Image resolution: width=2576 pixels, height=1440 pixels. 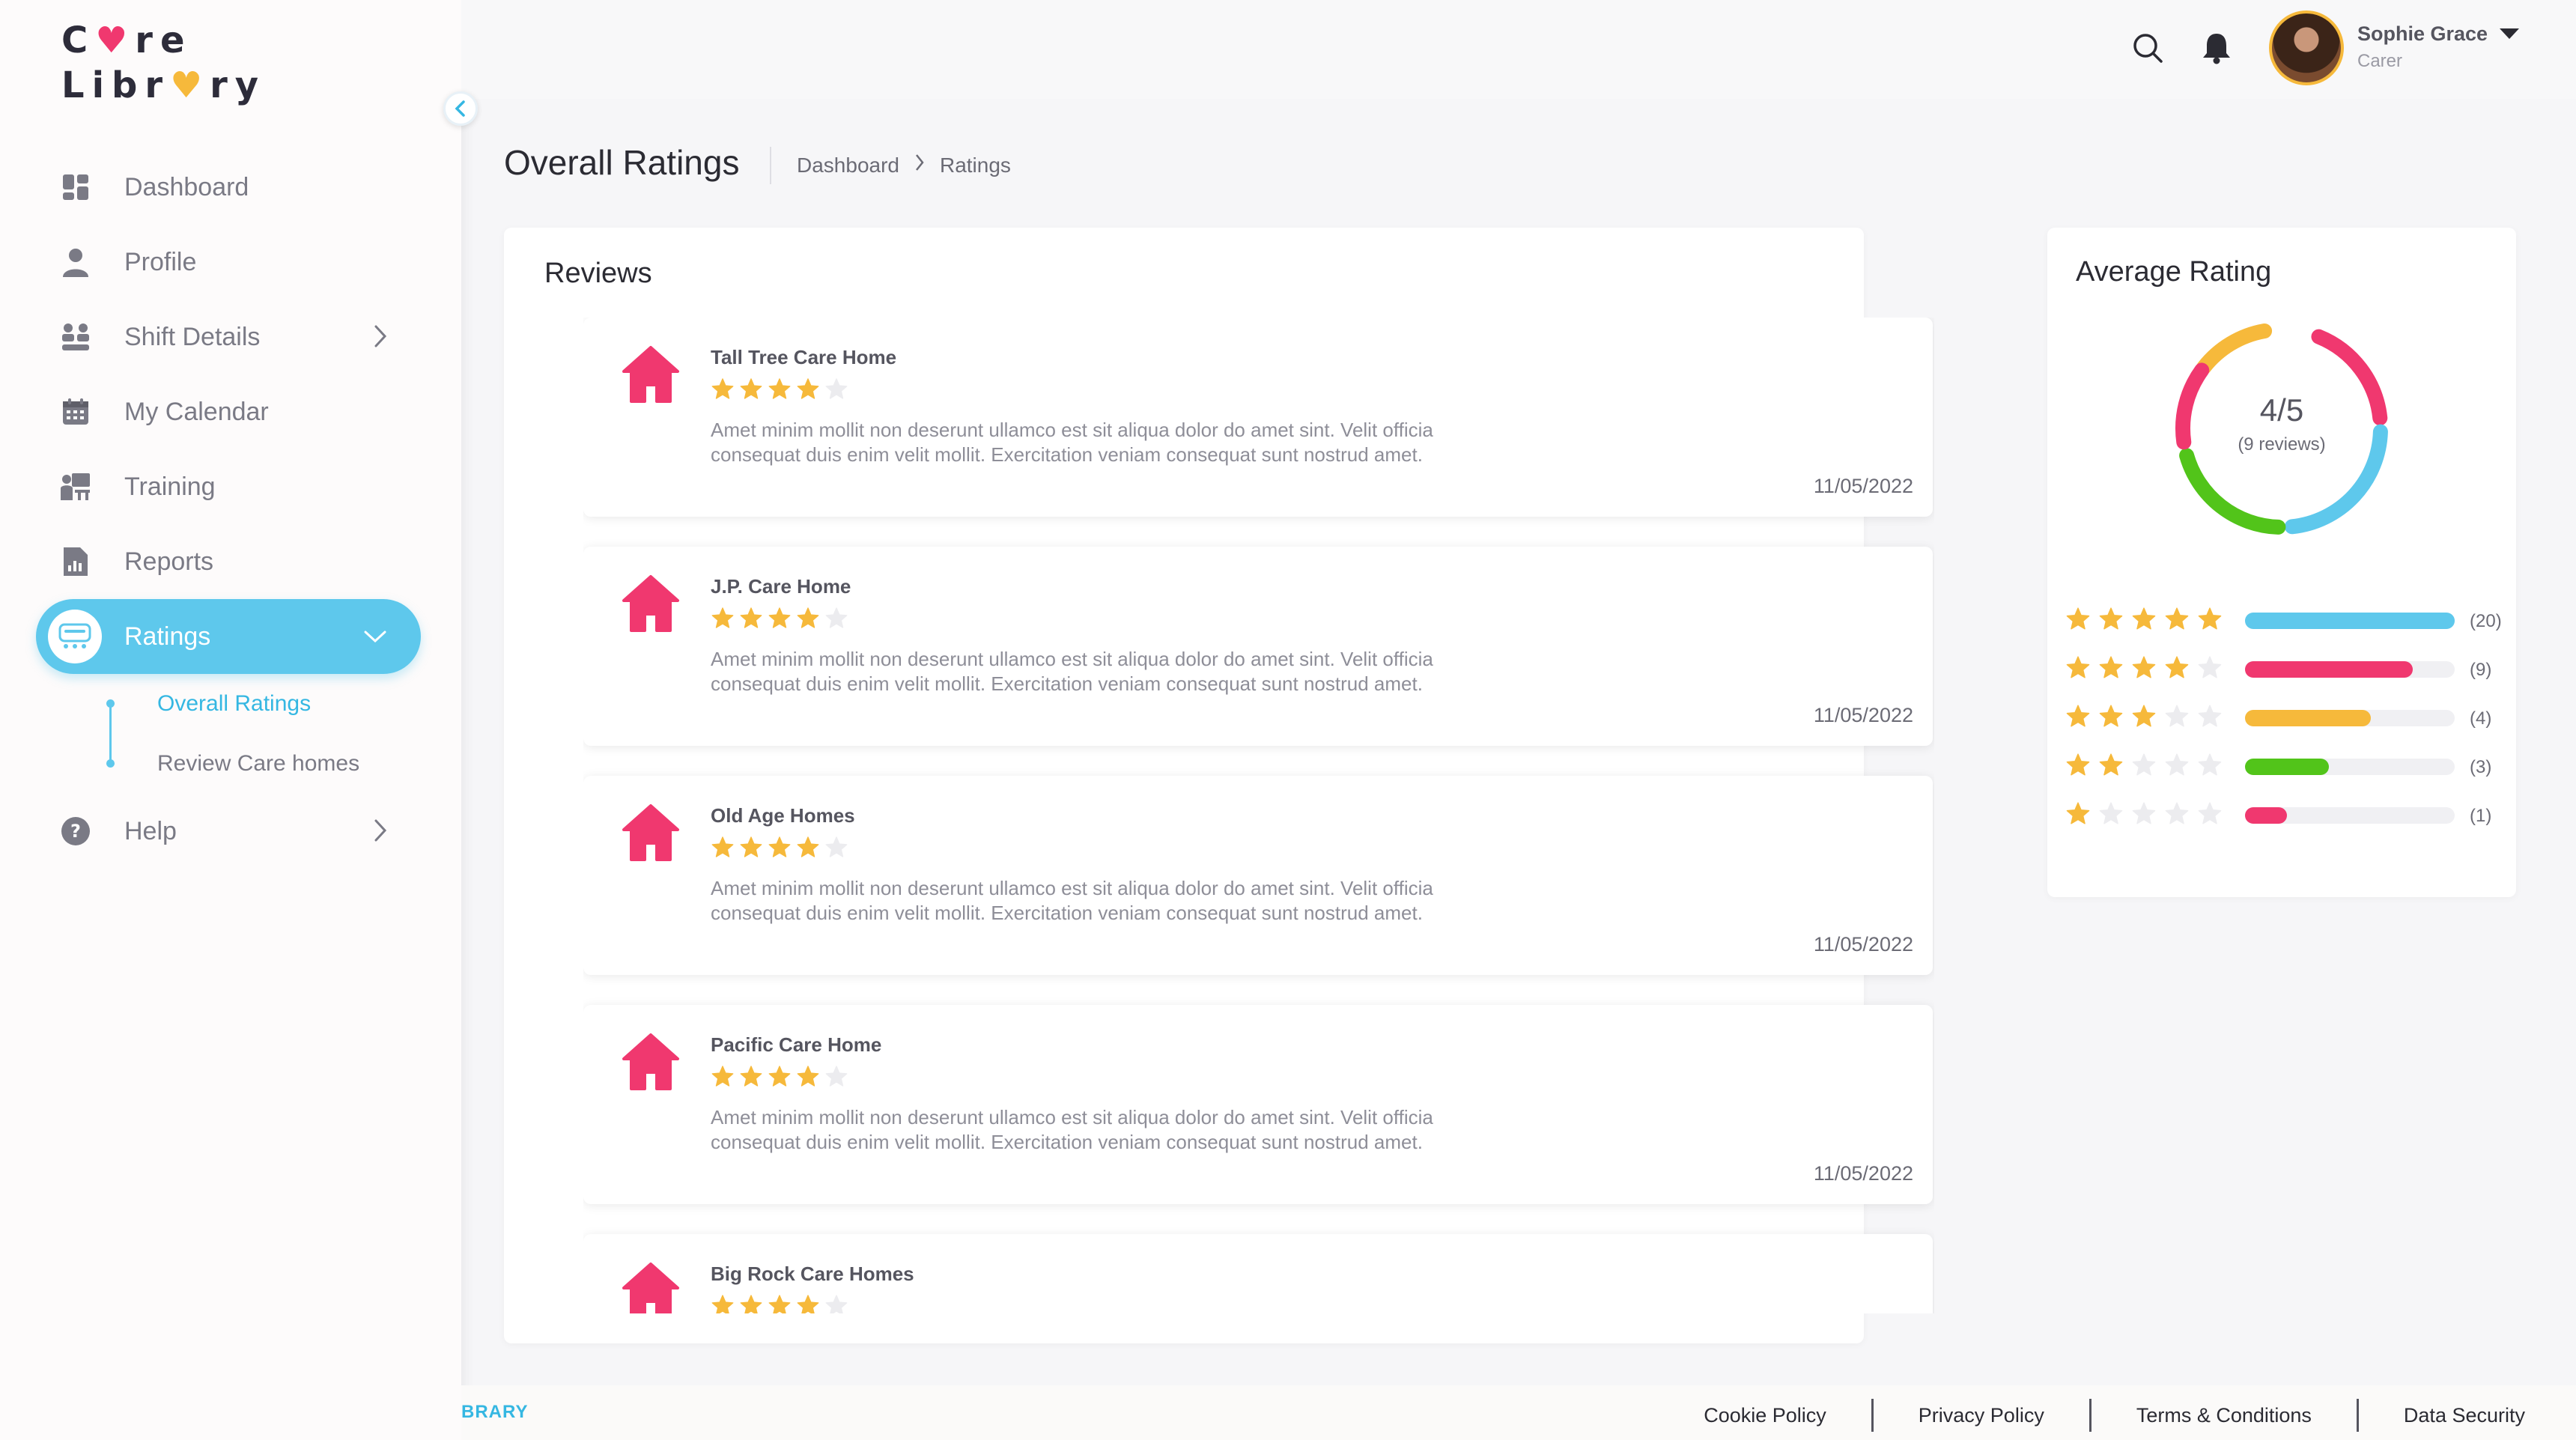 I want to click on user-role: Carer, so click(x=2380, y=61).